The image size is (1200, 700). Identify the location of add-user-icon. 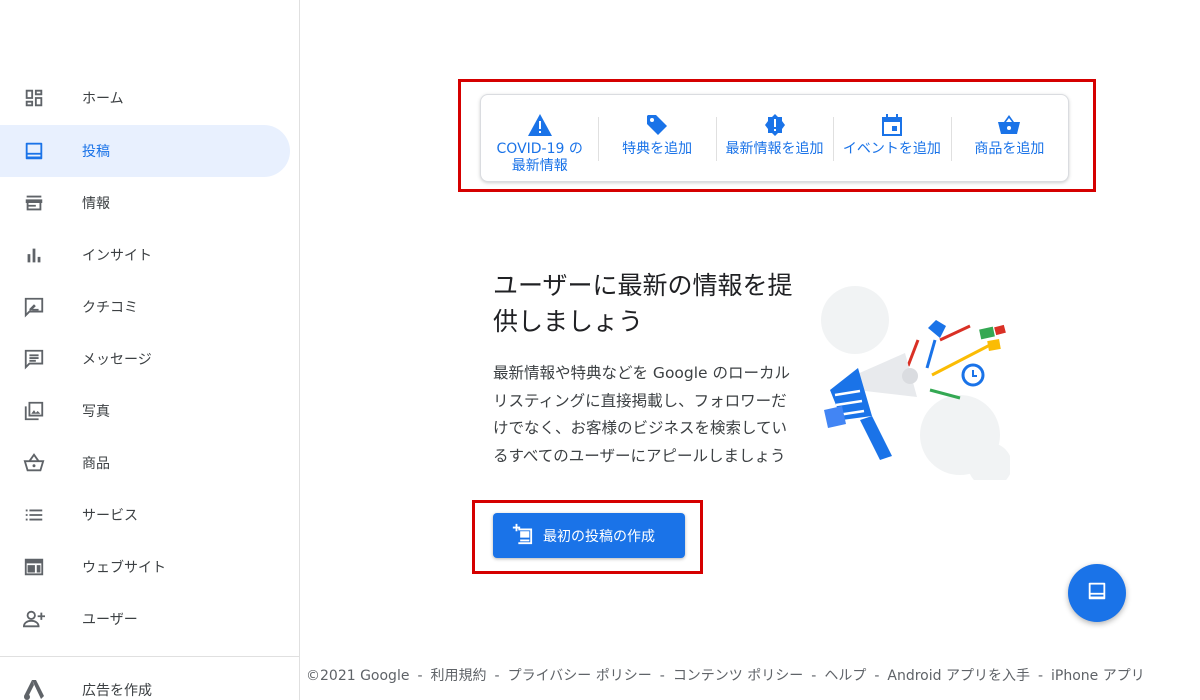
(34, 619).